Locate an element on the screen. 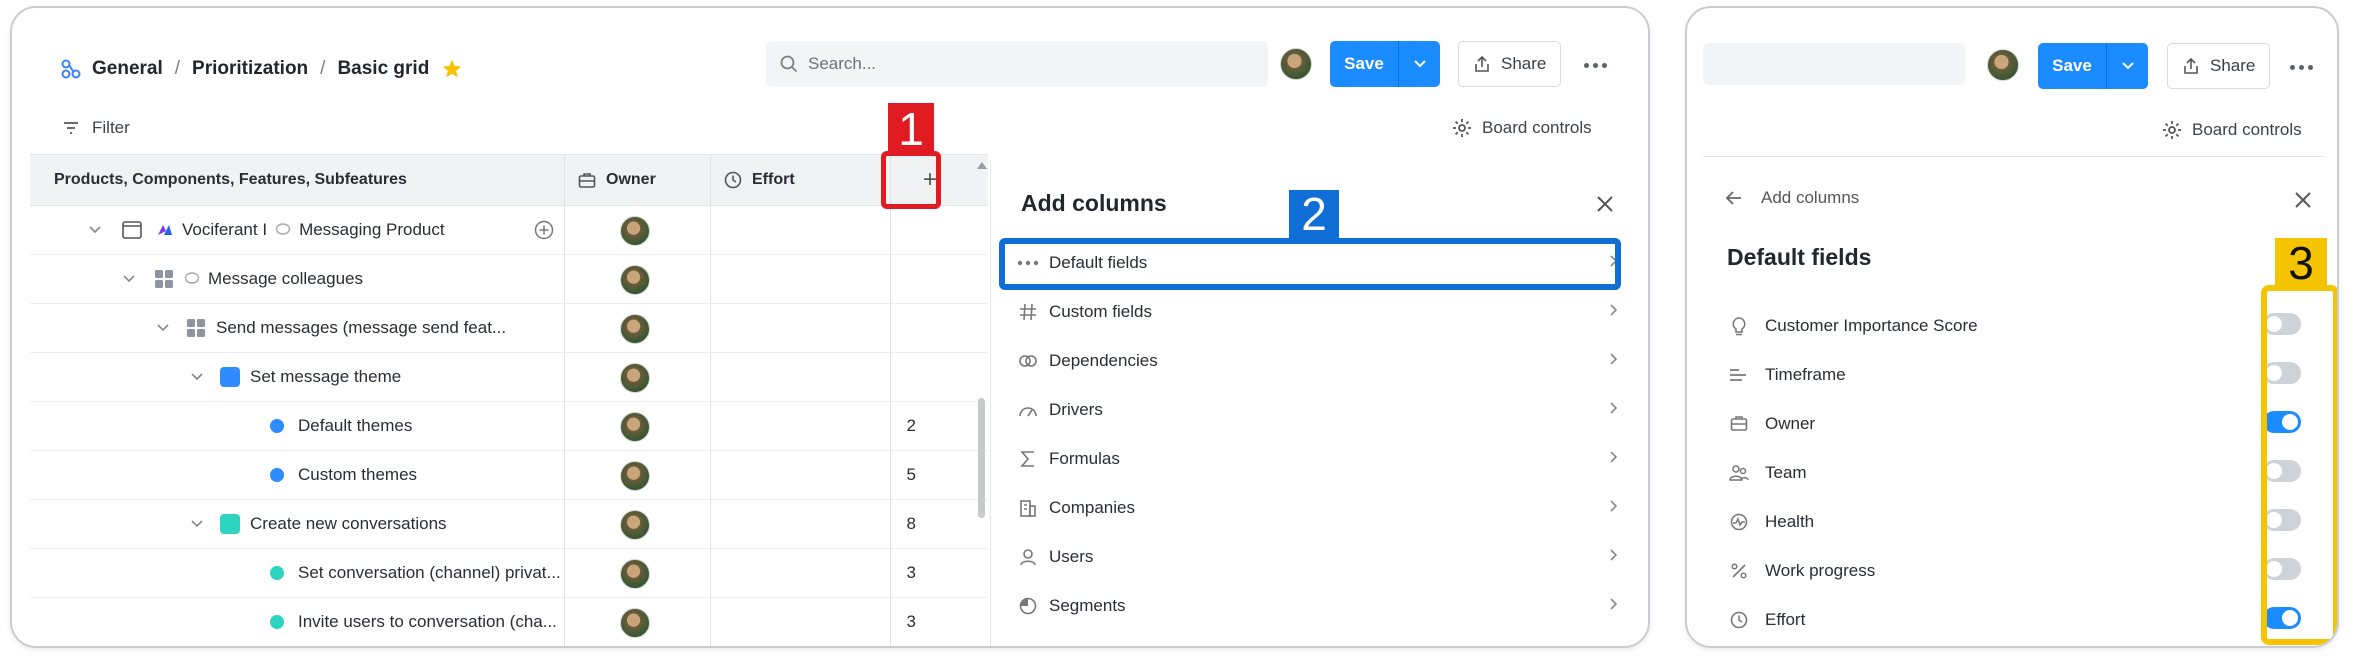 This screenshot has width=2372, height=663. brand-logo-icon is located at coordinates (165, 230).